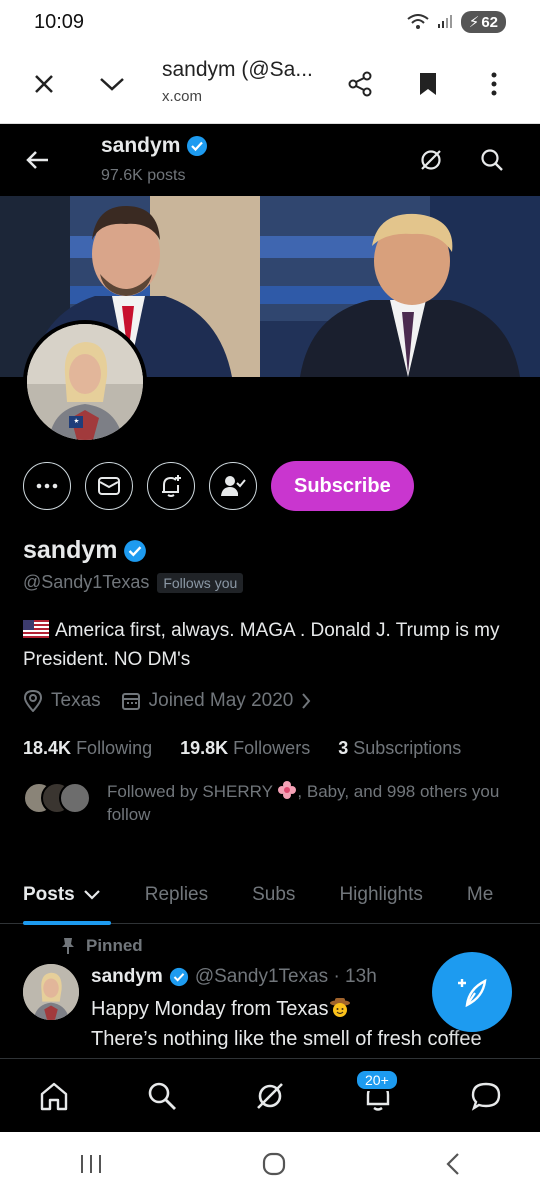 The height and width of the screenshot is (1200, 540). I want to click on system-back-icon, so click(453, 1166).